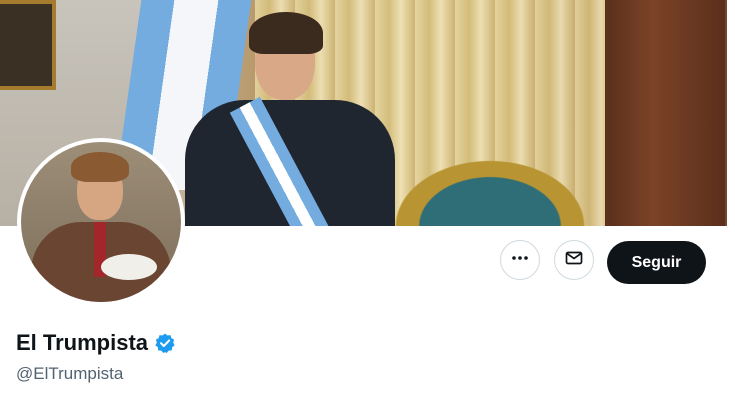 Image resolution: width=735 pixels, height=400 pixels. Describe the element at coordinates (165, 343) in the screenshot. I see `verified-badge-icon` at that location.